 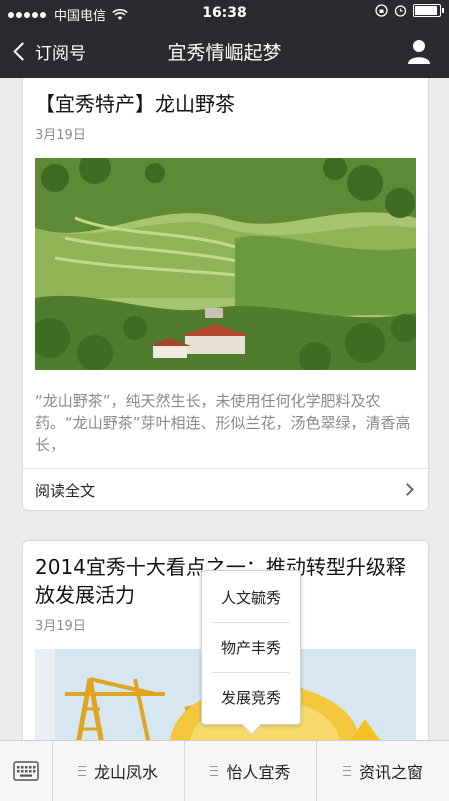 What do you see at coordinates (390, 772) in the screenshot?
I see `menu-label: 资讯之窗` at bounding box center [390, 772].